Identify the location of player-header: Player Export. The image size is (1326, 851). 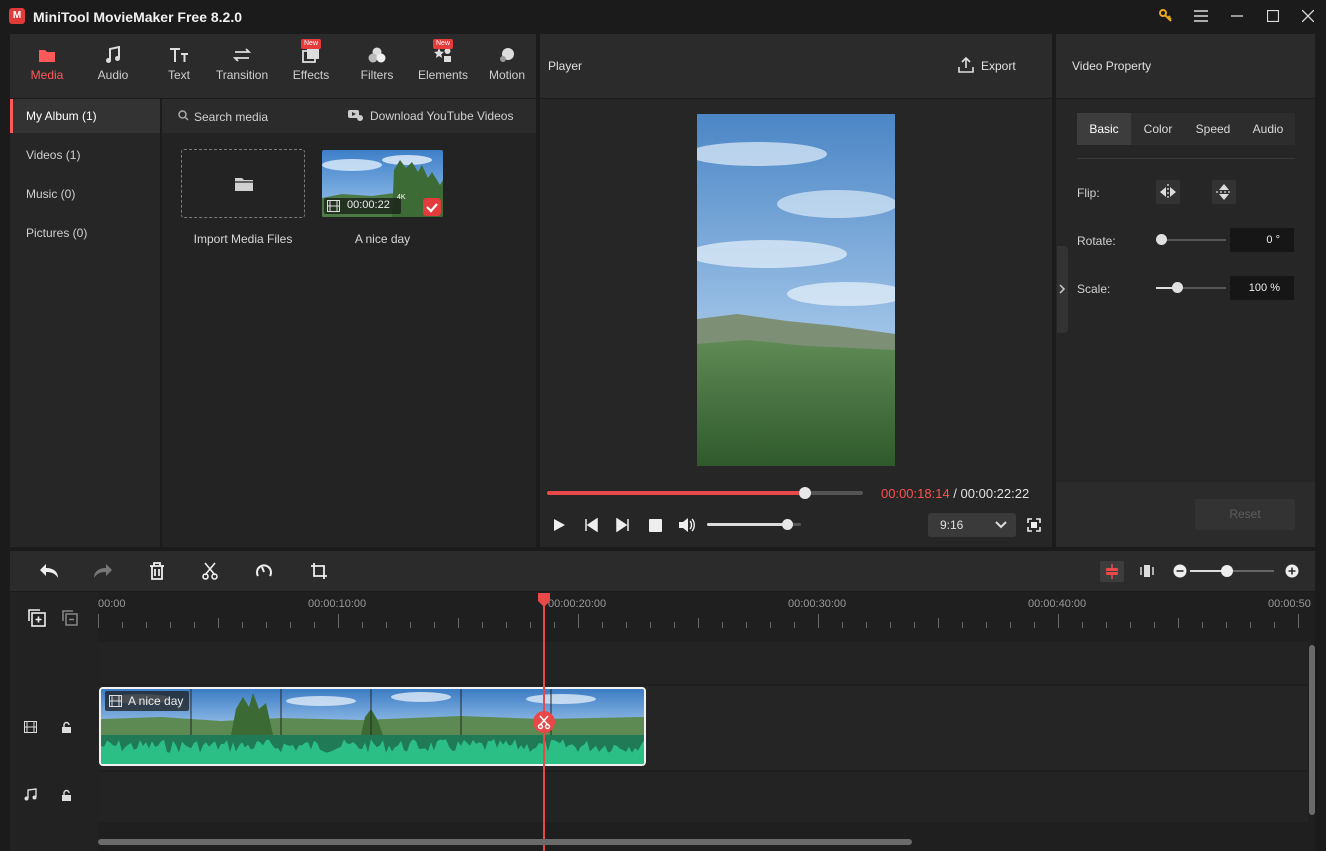
(796, 66).